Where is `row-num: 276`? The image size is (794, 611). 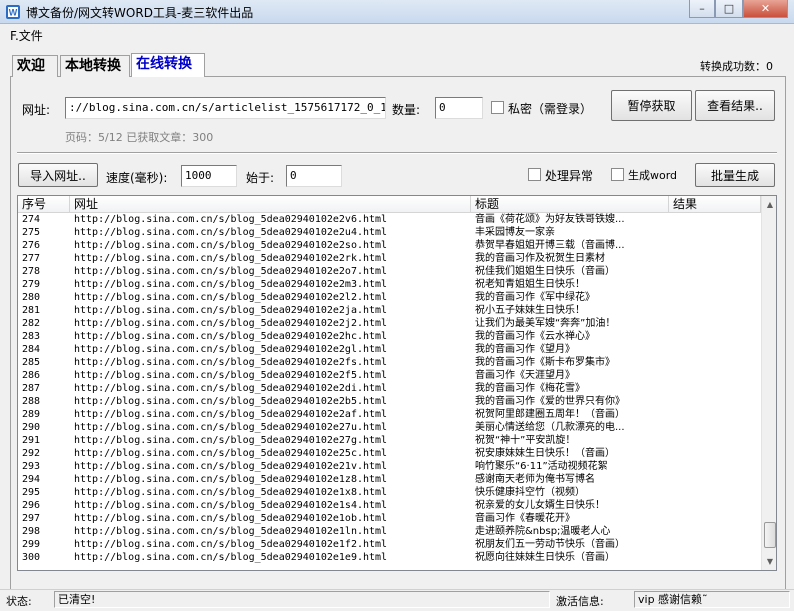
row-num: 276 is located at coordinates (31, 245).